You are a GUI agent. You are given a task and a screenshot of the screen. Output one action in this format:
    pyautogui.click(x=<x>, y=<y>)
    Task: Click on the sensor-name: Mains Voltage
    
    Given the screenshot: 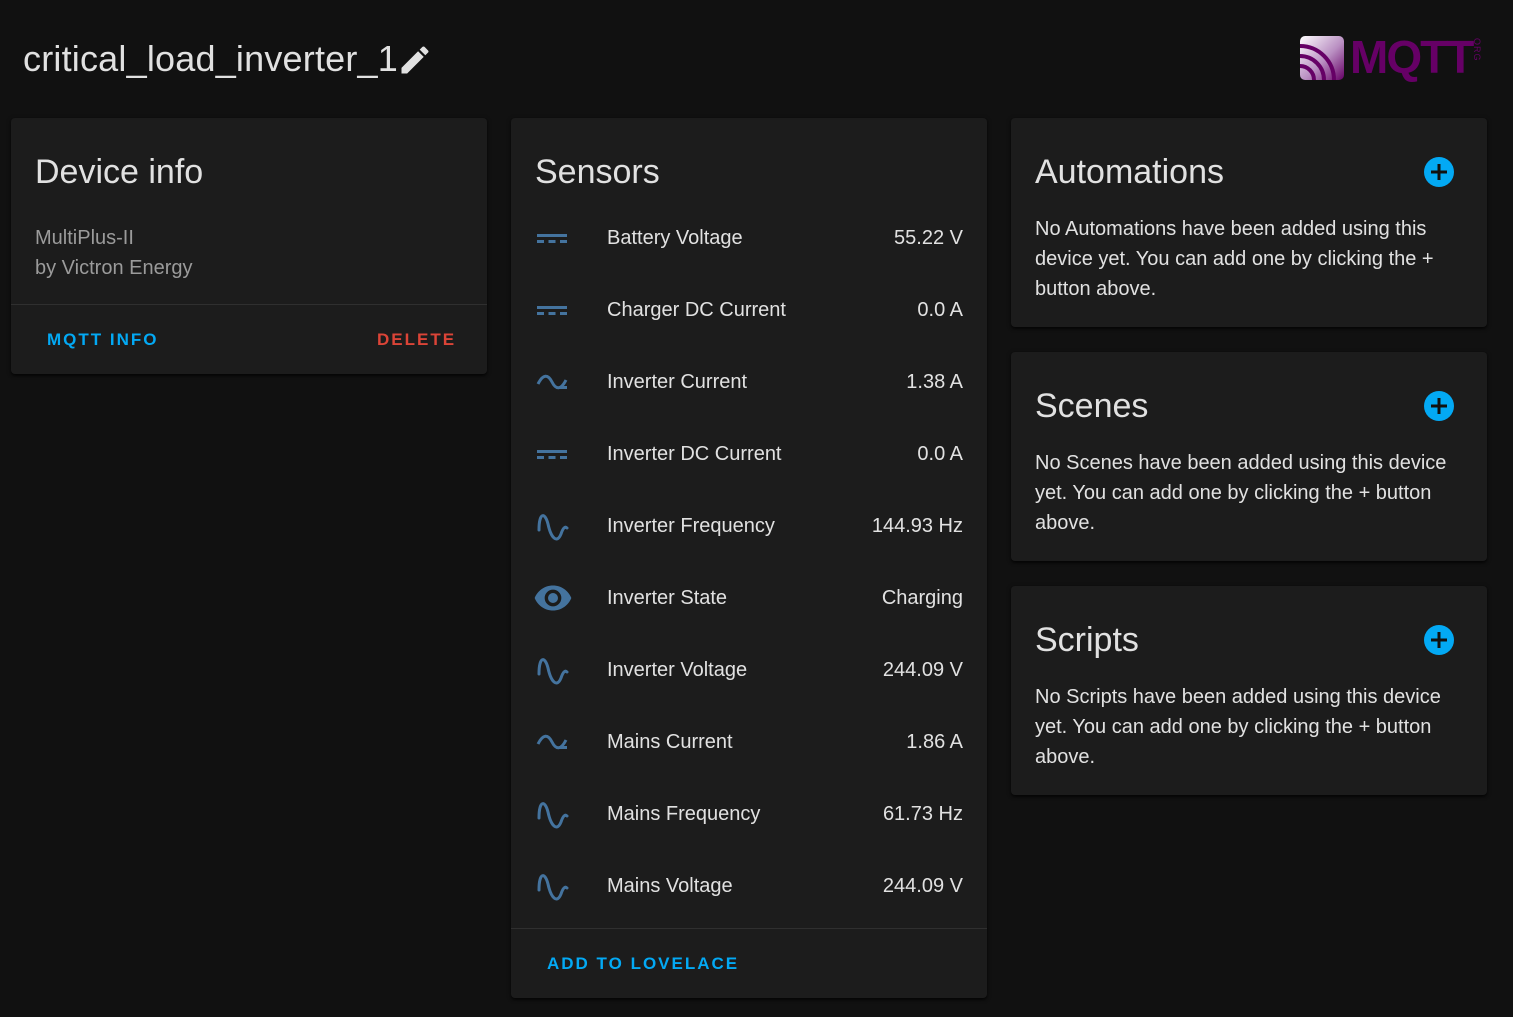 What is the action you would take?
    pyautogui.click(x=670, y=886)
    